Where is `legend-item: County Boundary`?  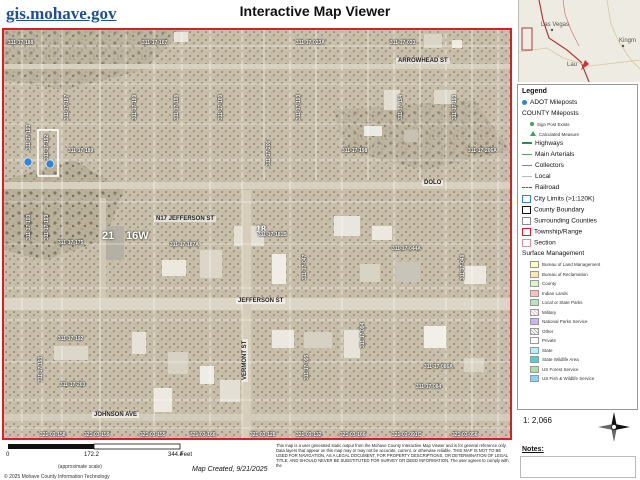
legend-item: County Boundary is located at coordinates (553, 210).